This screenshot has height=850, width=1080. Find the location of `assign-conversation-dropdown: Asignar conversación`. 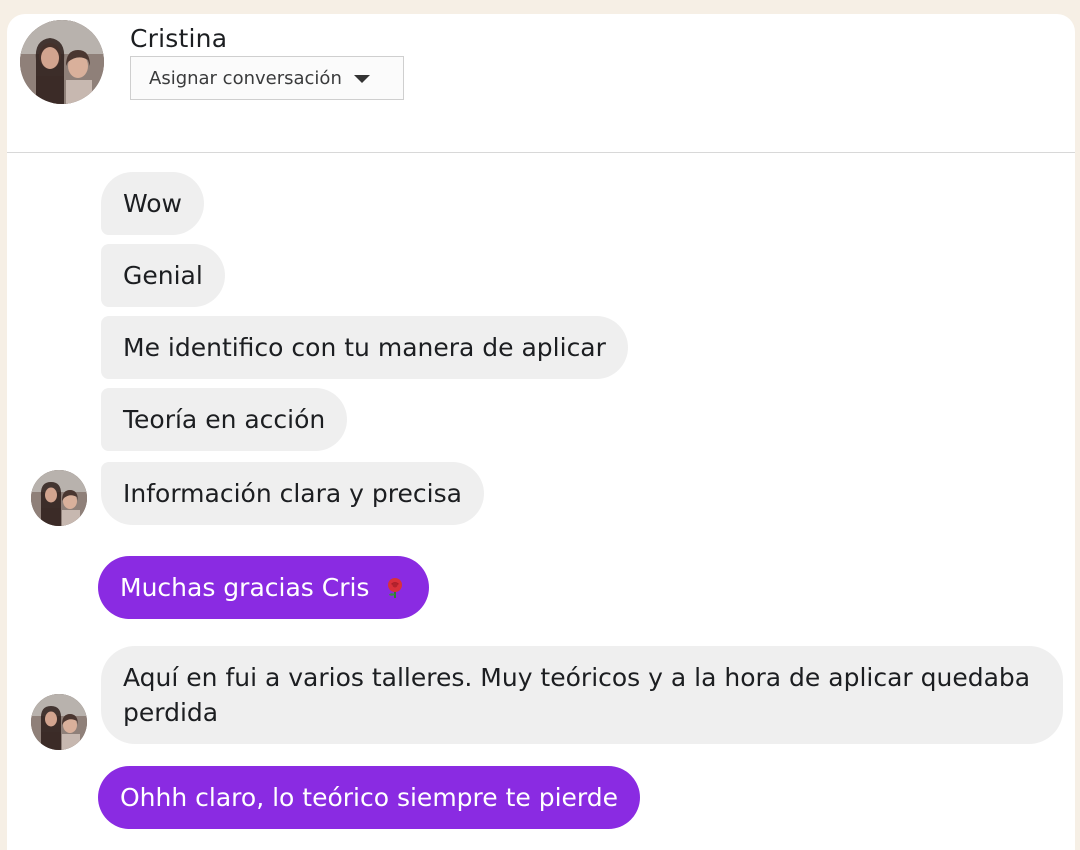

assign-conversation-dropdown: Asignar conversación is located at coordinates (267, 78).